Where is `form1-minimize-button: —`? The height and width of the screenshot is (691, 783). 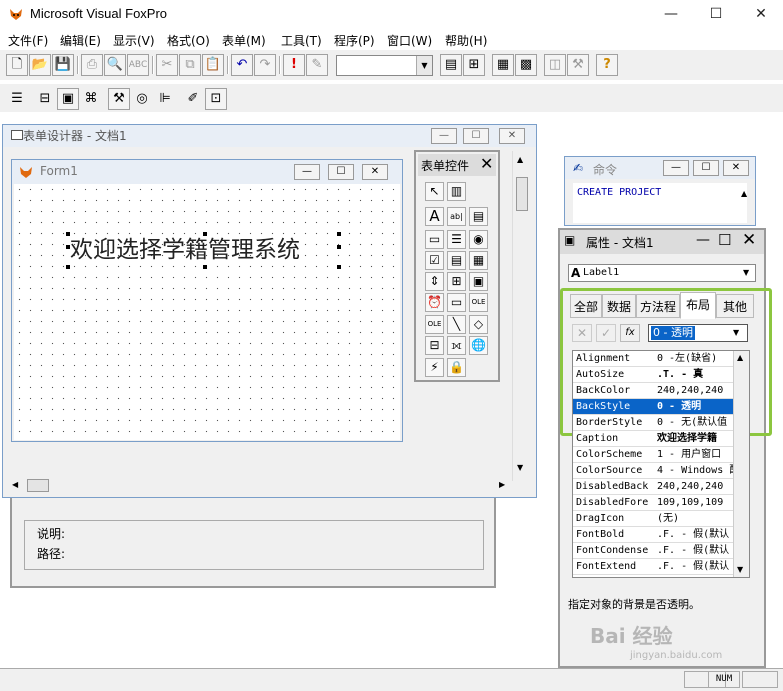 form1-minimize-button: — is located at coordinates (307, 172).